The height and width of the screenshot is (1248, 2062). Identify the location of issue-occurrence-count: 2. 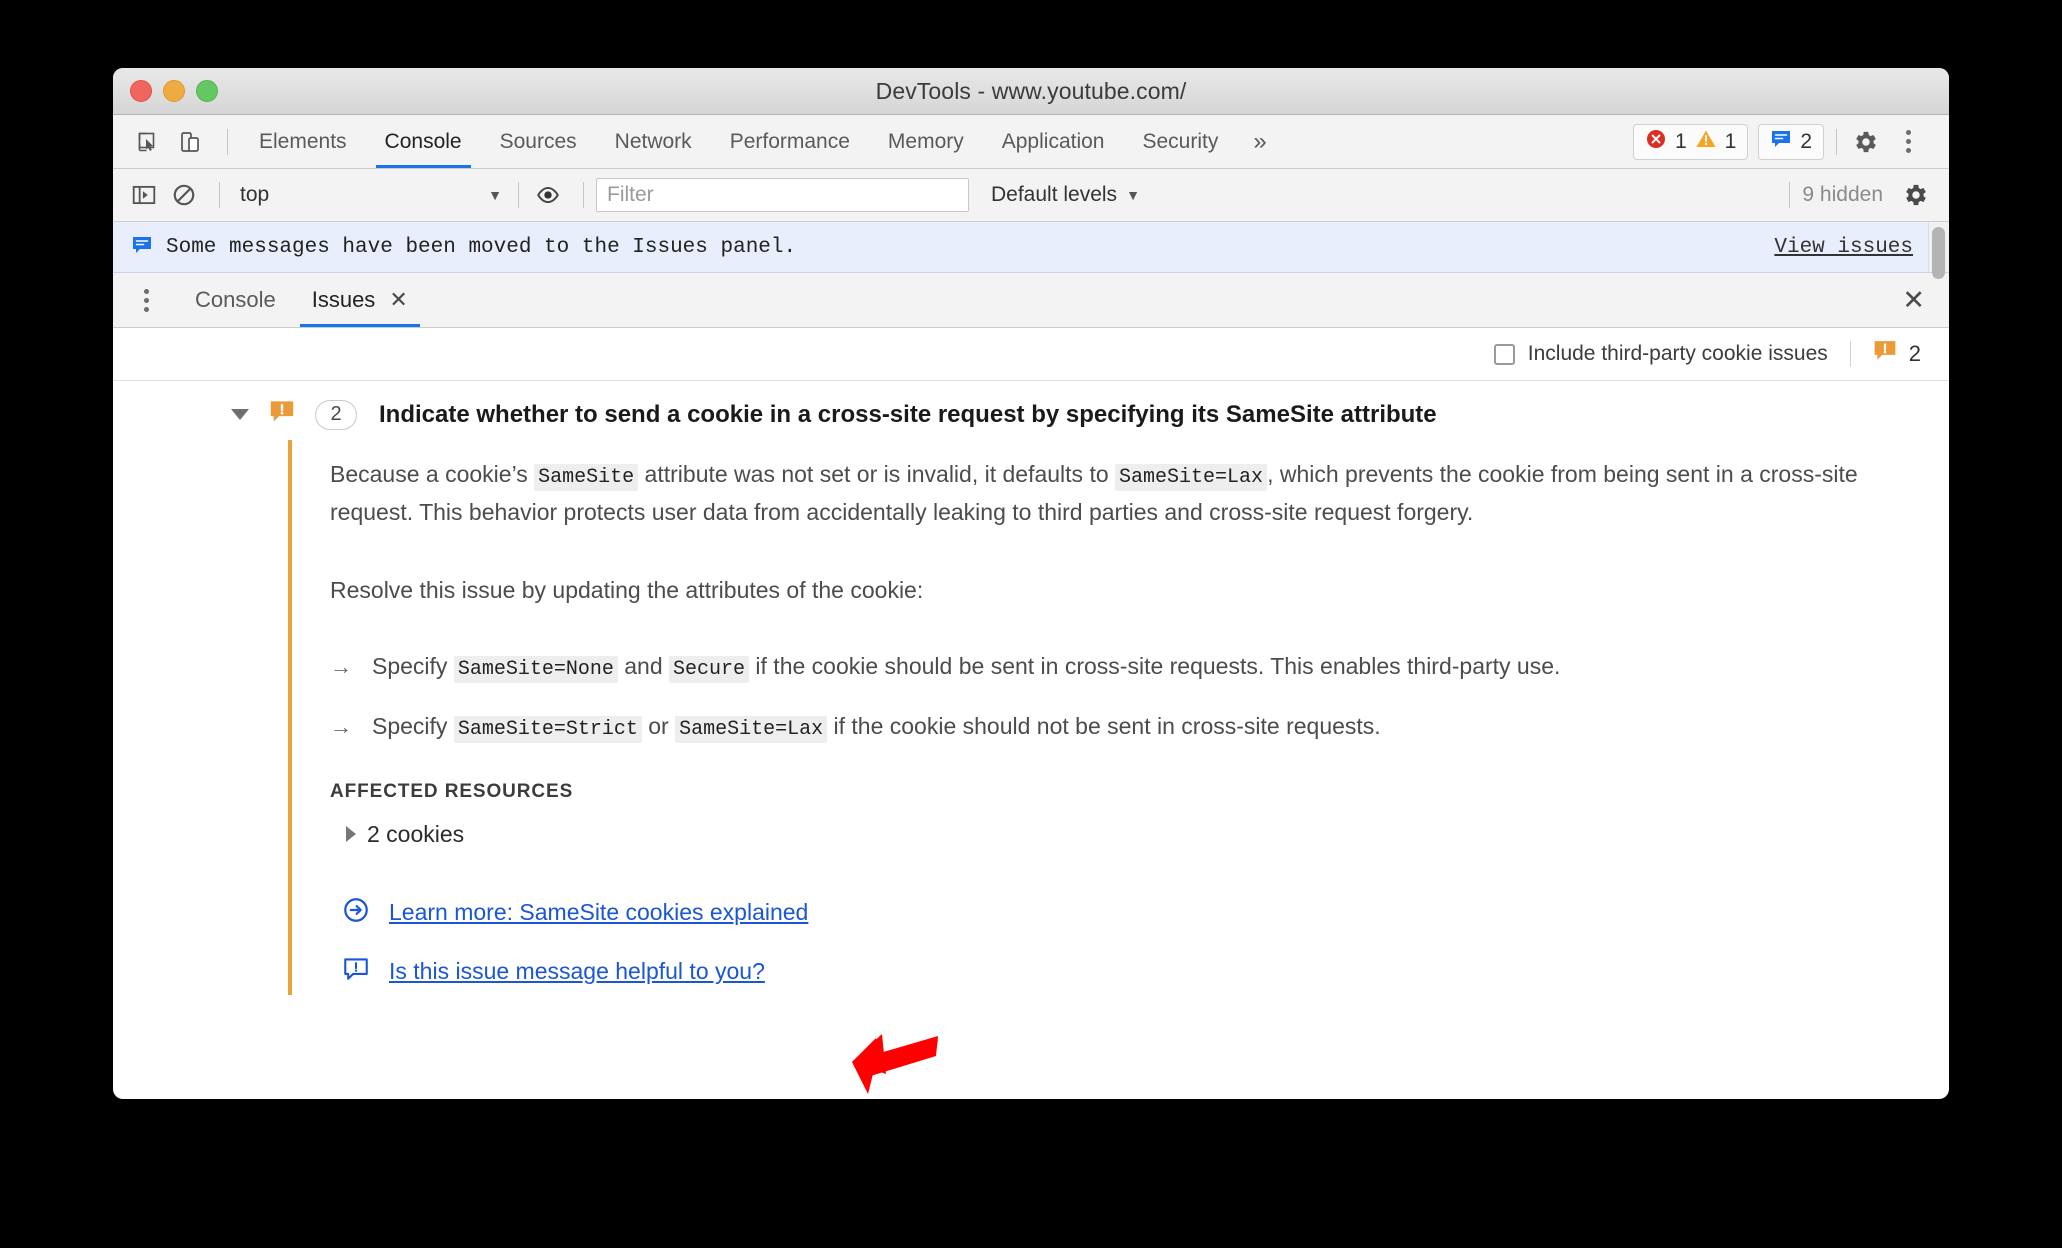
(336, 414).